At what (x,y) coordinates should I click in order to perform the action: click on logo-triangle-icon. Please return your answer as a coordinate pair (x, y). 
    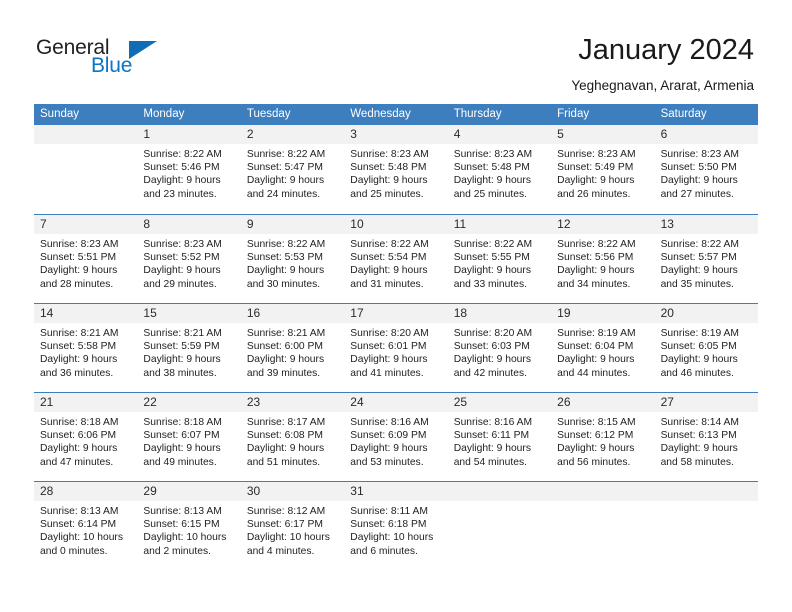
    Looking at the image, I should click on (143, 50).